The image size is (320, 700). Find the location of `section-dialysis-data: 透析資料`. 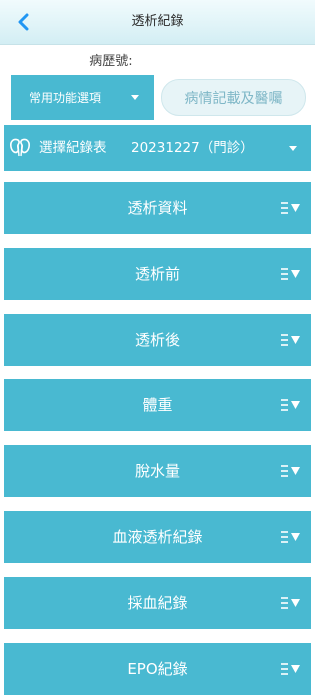

section-dialysis-data: 透析資料 is located at coordinates (157, 208).